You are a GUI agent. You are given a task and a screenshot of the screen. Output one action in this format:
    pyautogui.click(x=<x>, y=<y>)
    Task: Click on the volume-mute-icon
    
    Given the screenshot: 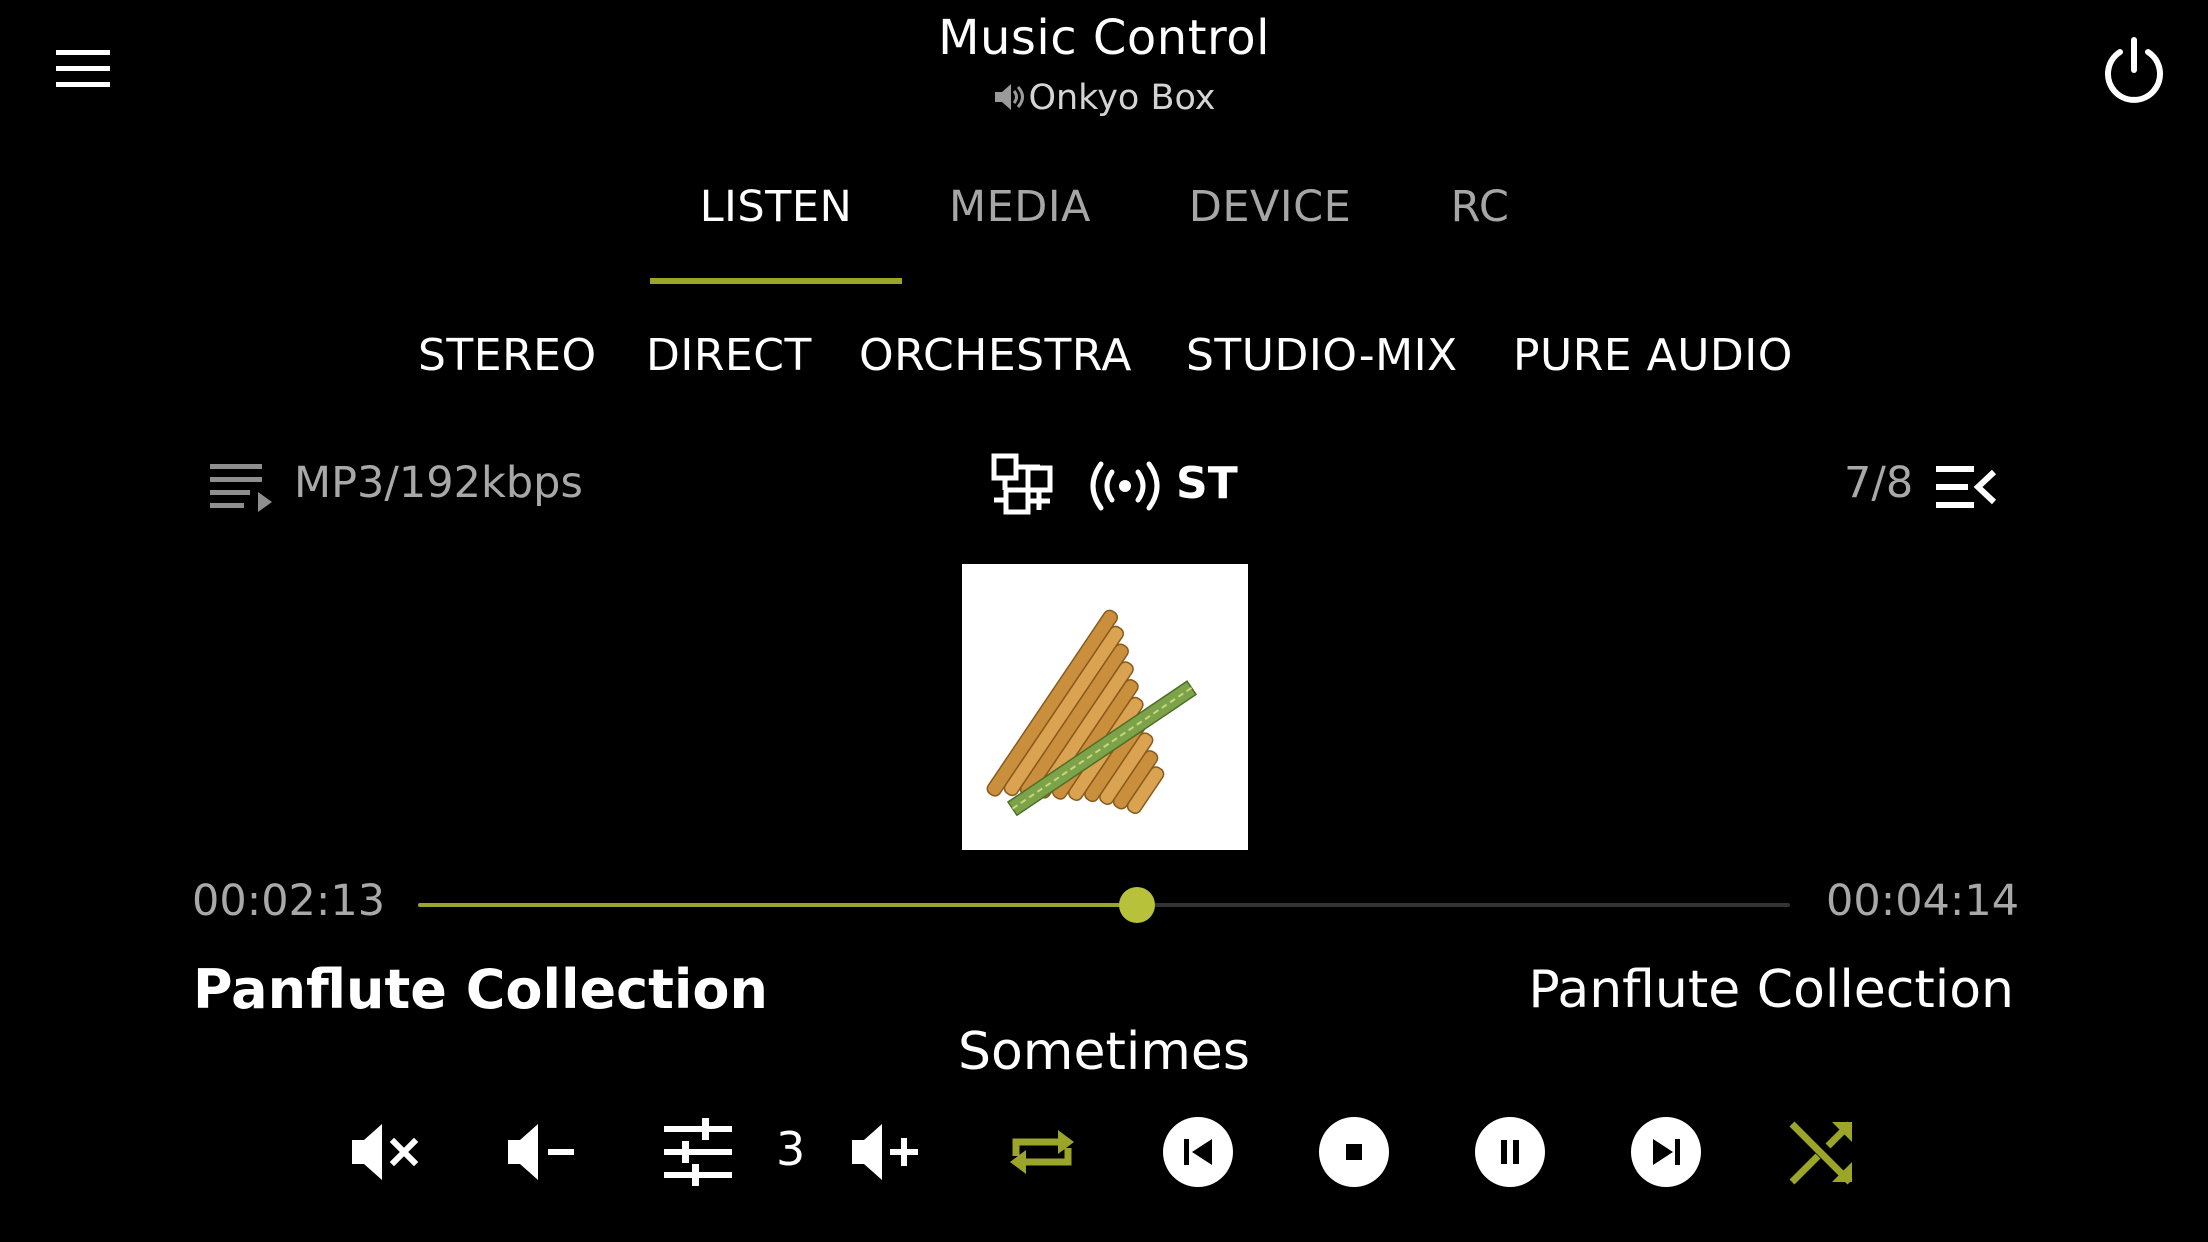 What is the action you would take?
    pyautogui.click(x=385, y=1152)
    